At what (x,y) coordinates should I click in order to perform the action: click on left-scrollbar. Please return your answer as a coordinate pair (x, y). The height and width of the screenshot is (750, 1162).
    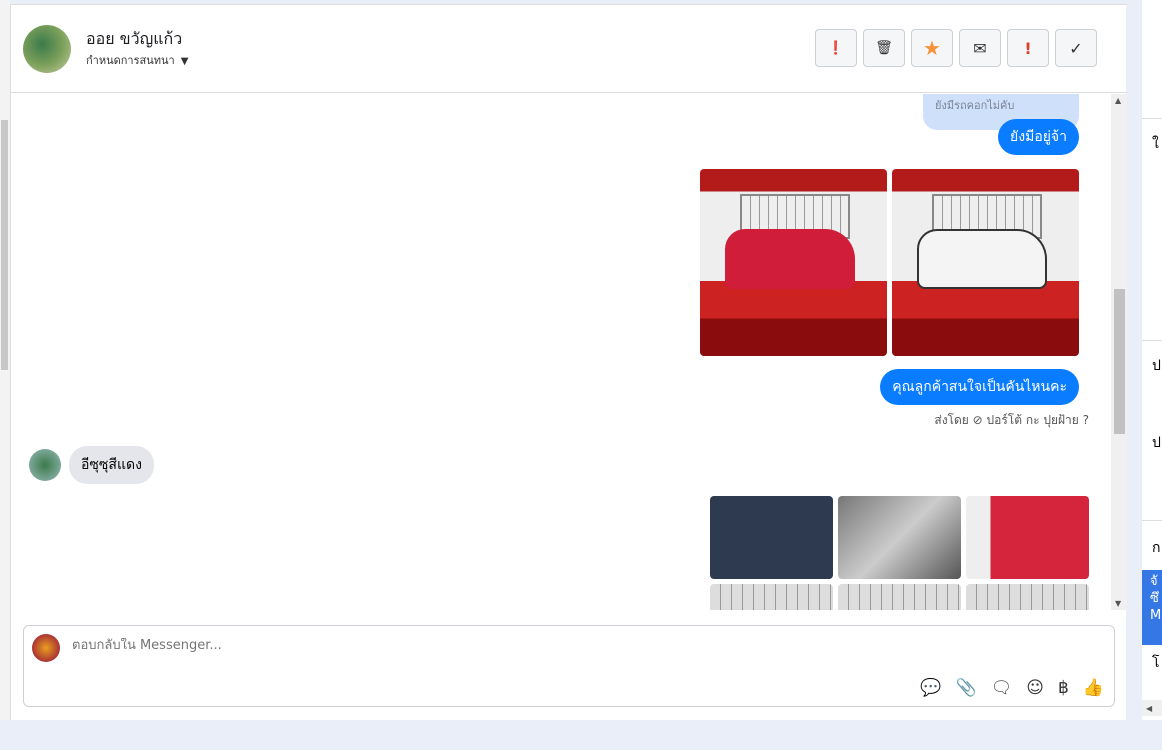
    Looking at the image, I should click on (5, 360).